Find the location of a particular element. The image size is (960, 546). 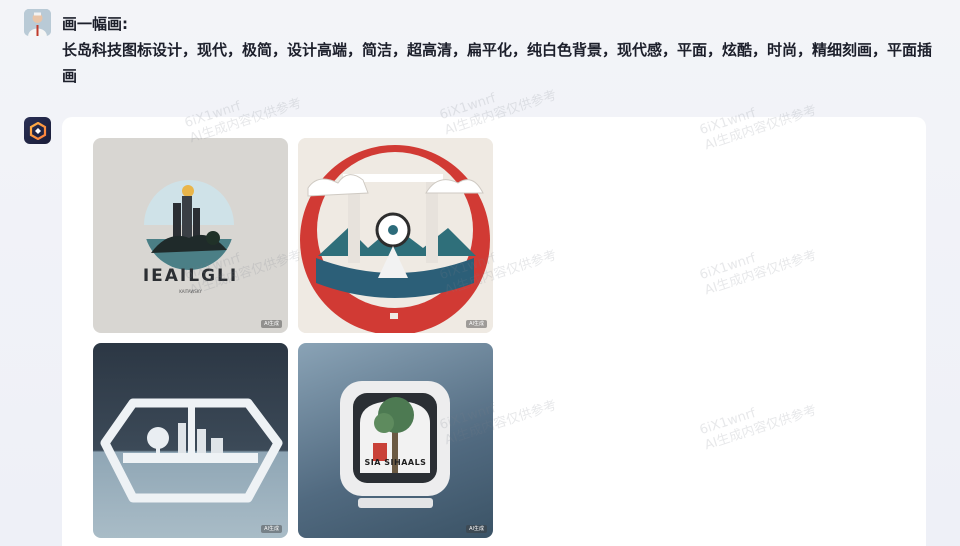

generated-image-2: AI生成 is located at coordinates (395, 235).